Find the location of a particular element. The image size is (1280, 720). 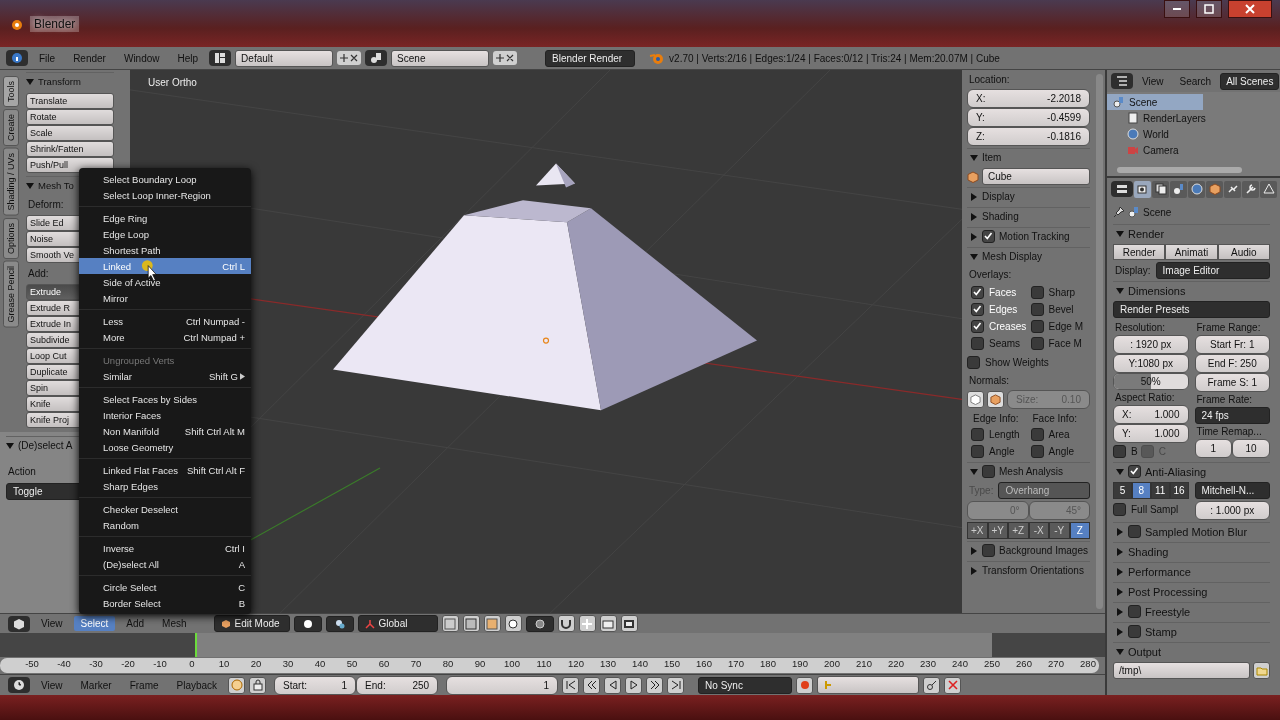

play-icon is located at coordinates (634, 685).